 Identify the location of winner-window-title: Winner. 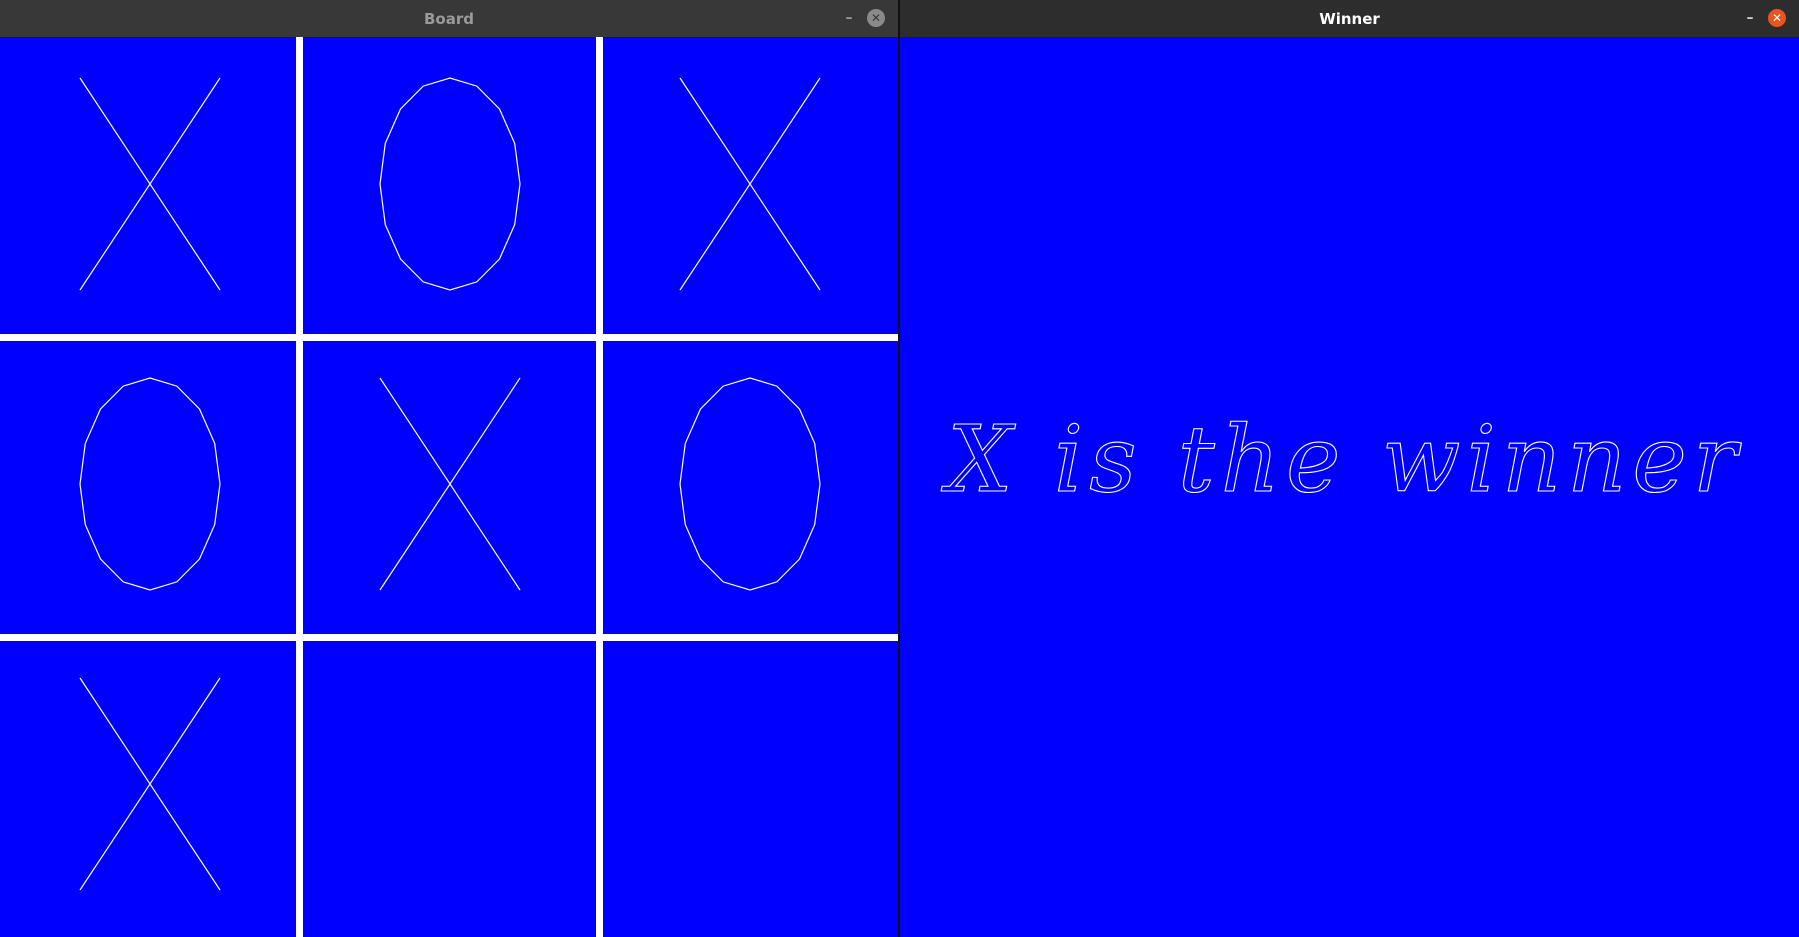
(1349, 18).